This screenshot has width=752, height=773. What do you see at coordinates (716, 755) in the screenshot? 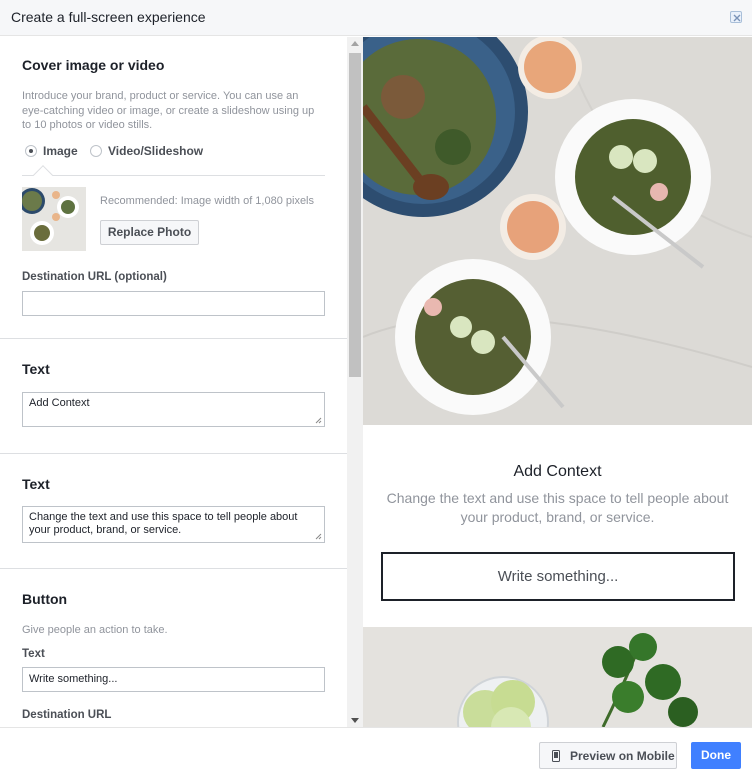
I see `done-button: Done` at bounding box center [716, 755].